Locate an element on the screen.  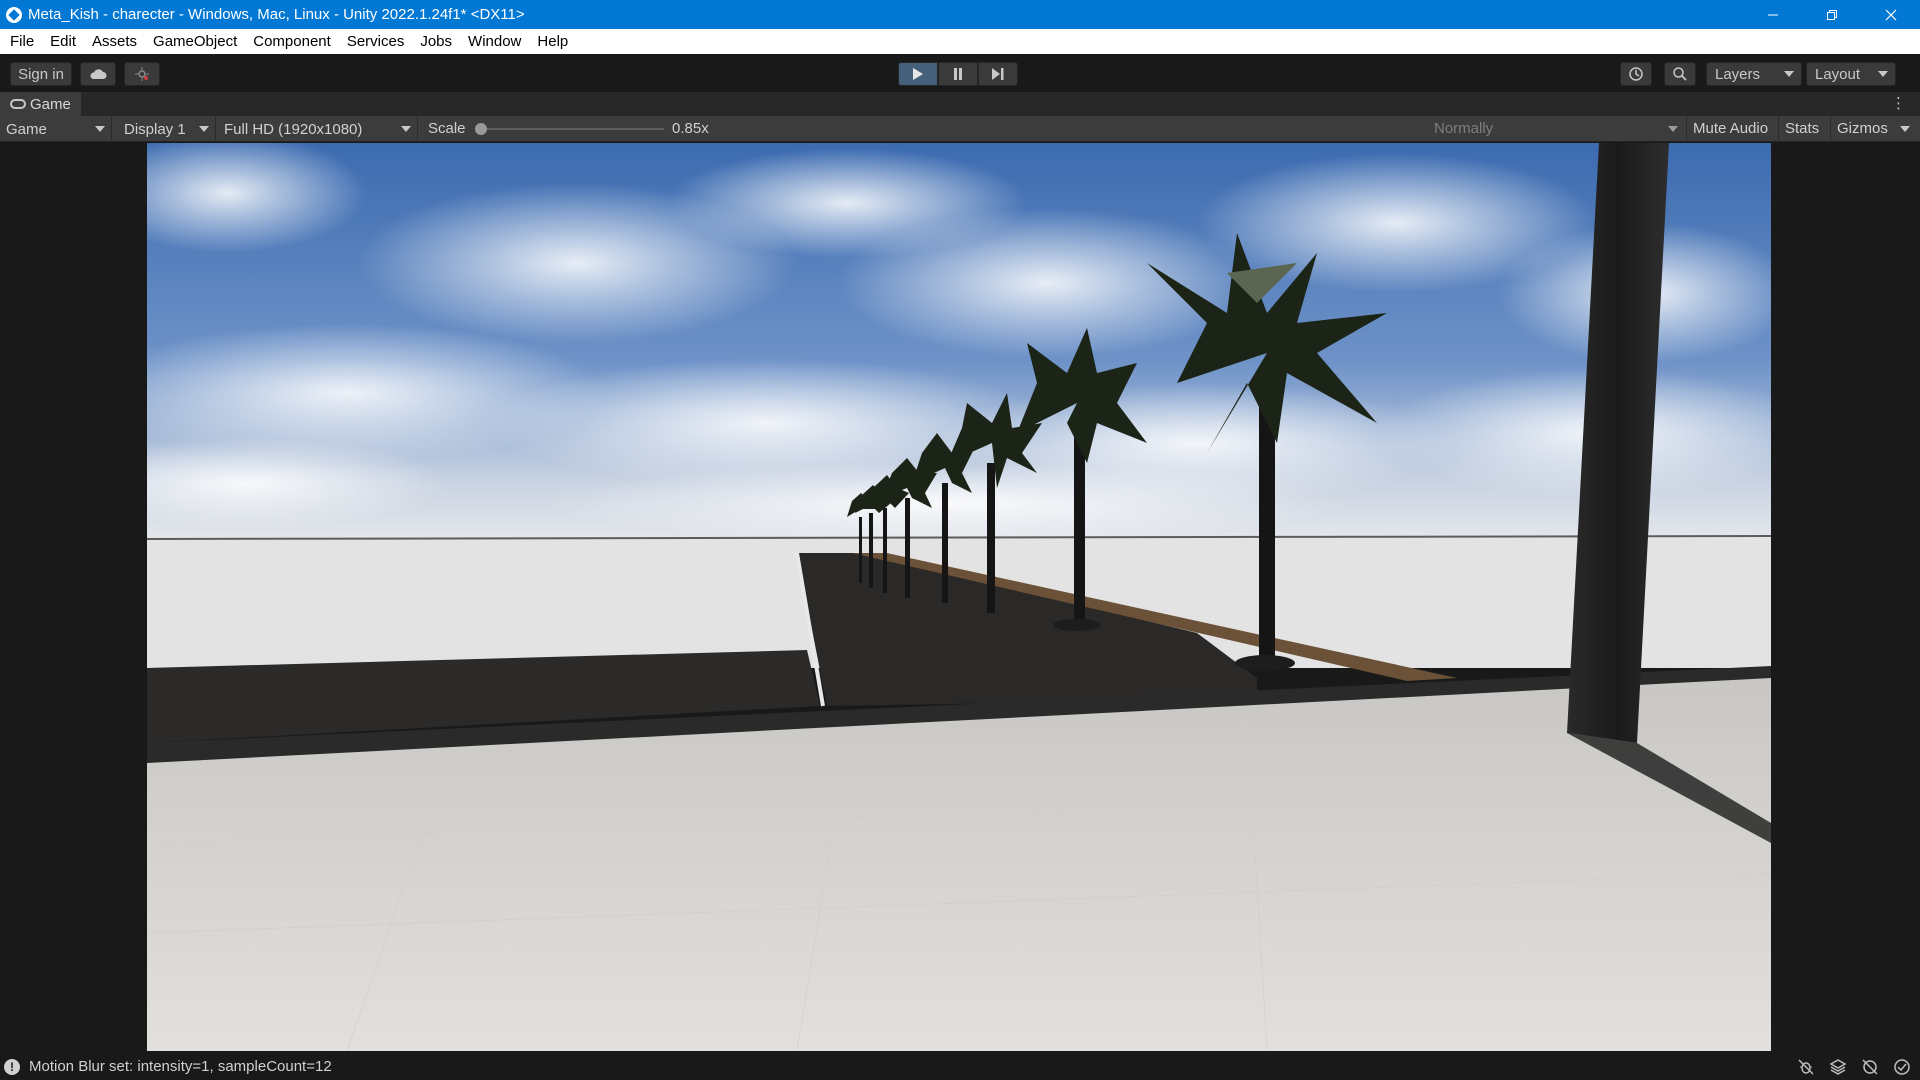
cloud-icon is located at coordinates (98, 74).